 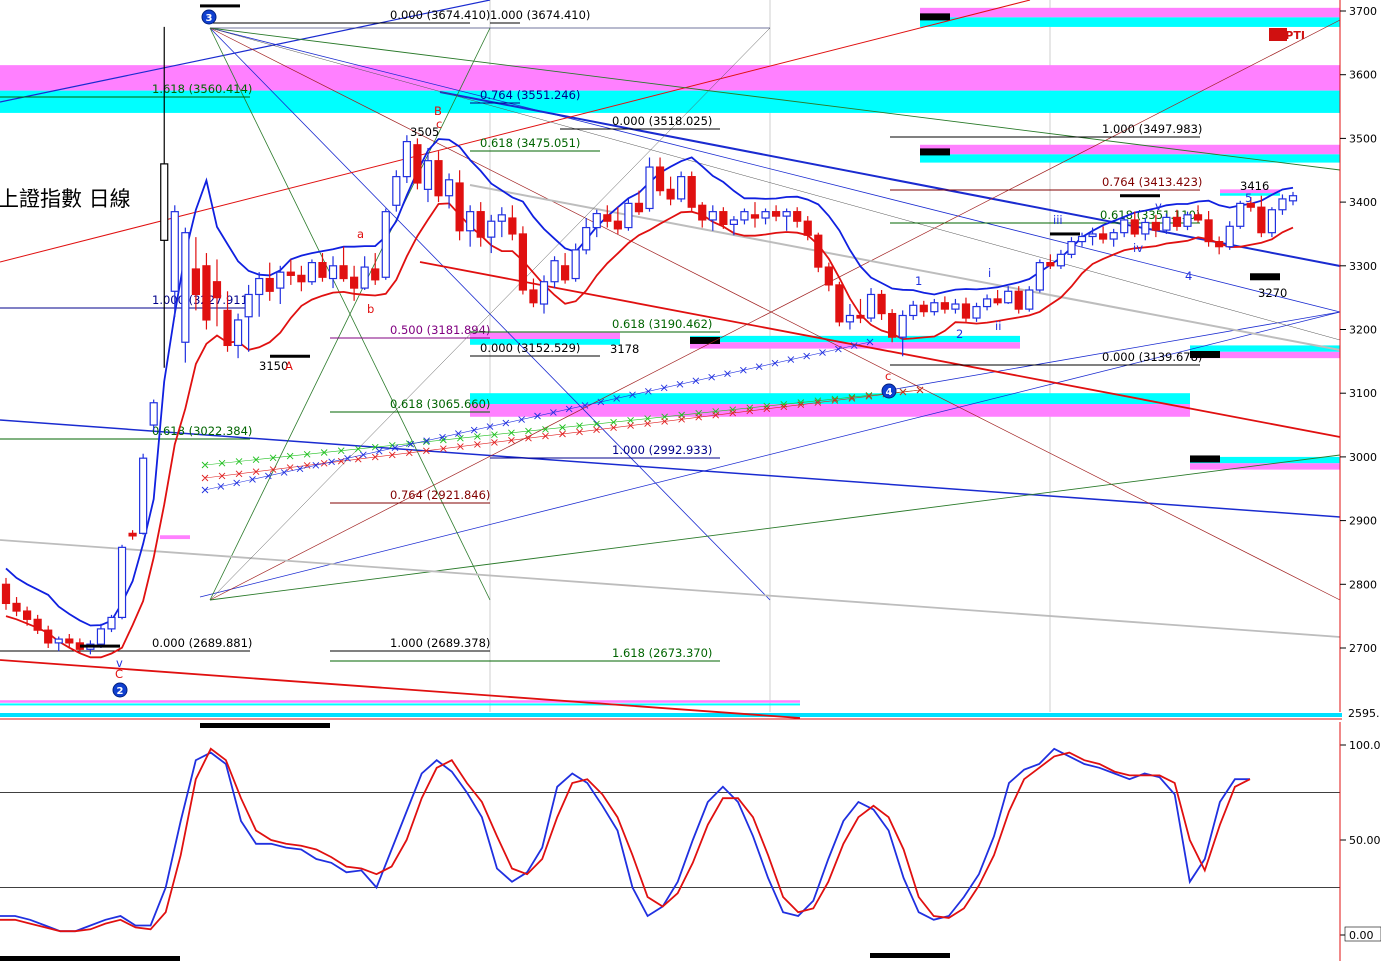 I want to click on fib-level-label: 0.764 (3413.423), so click(x=1152, y=182).